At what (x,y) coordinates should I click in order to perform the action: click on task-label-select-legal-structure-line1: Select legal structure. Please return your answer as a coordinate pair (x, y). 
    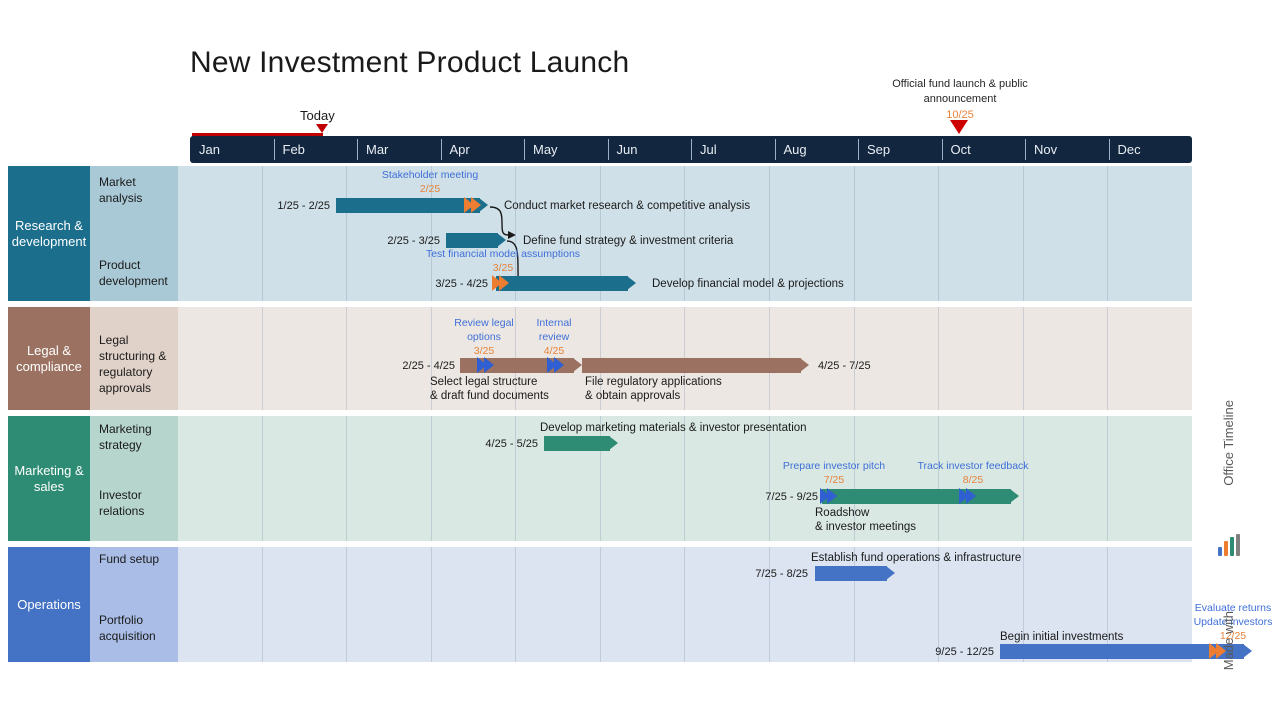
    Looking at the image, I should click on (484, 382).